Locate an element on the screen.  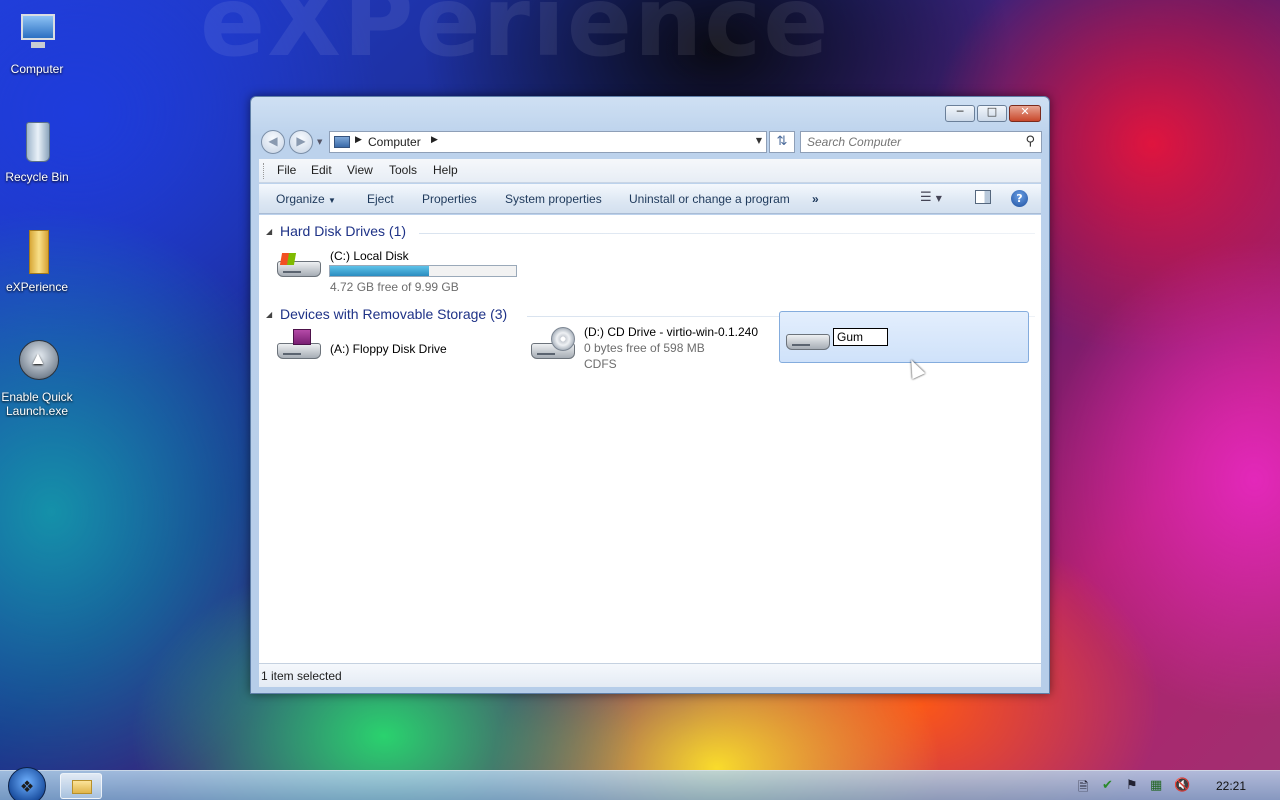
group-title-removable: Devices with Removable Storage (3) is located at coordinates (393, 314).